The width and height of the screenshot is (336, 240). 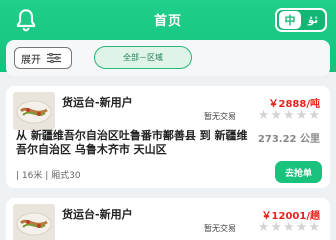 What do you see at coordinates (298, 172) in the screenshot?
I see `grab-order-button: 去抢单` at bounding box center [298, 172].